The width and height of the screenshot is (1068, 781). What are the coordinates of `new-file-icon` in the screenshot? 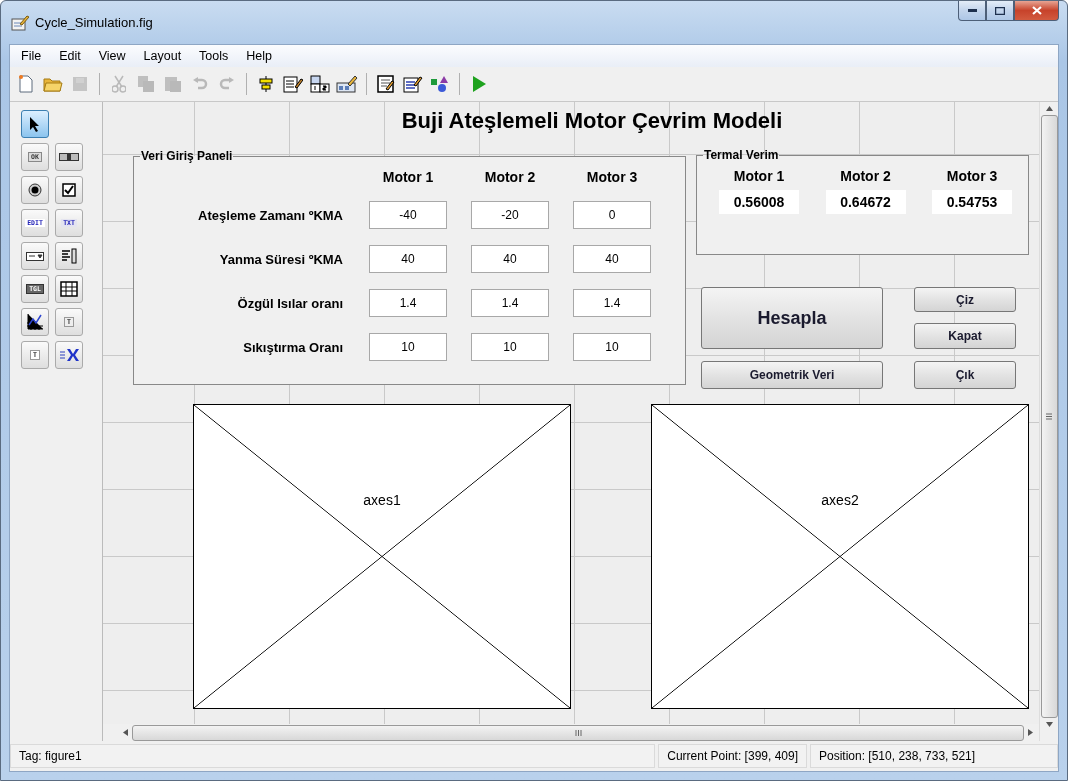 It's located at (26, 84).